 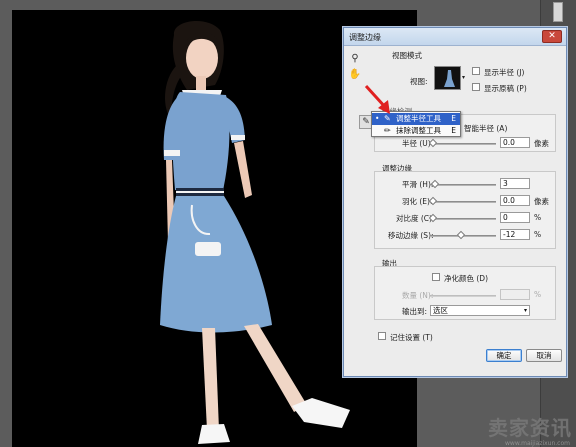 I want to click on feather-unit: 像素, so click(x=541, y=201).